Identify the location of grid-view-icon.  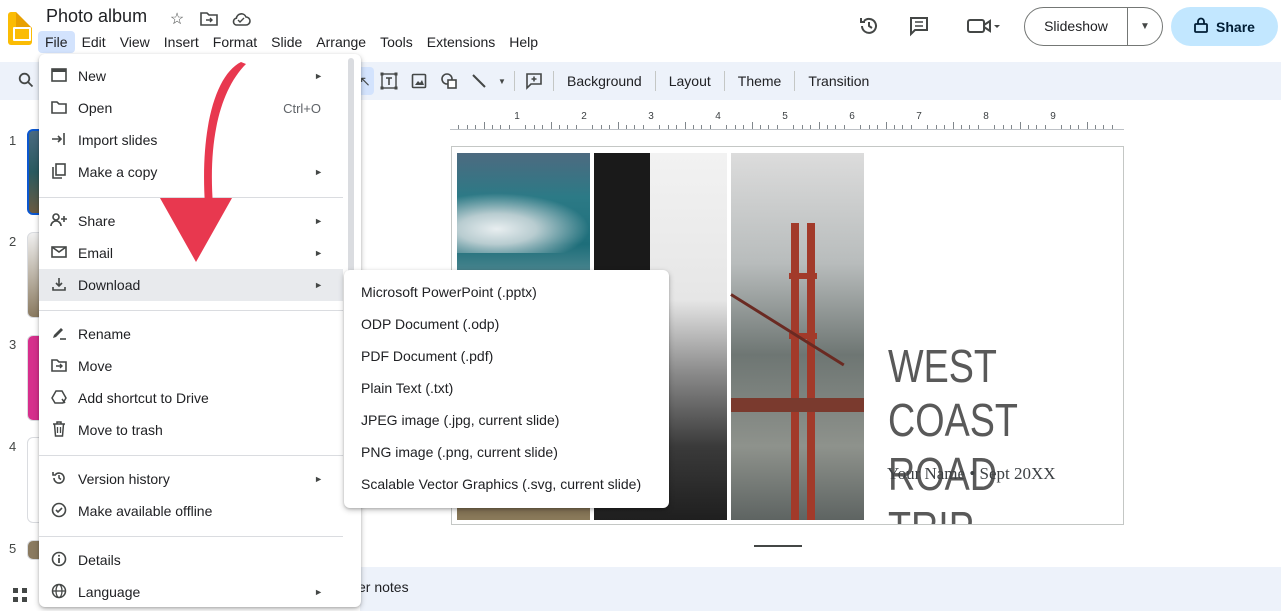
(20, 597).